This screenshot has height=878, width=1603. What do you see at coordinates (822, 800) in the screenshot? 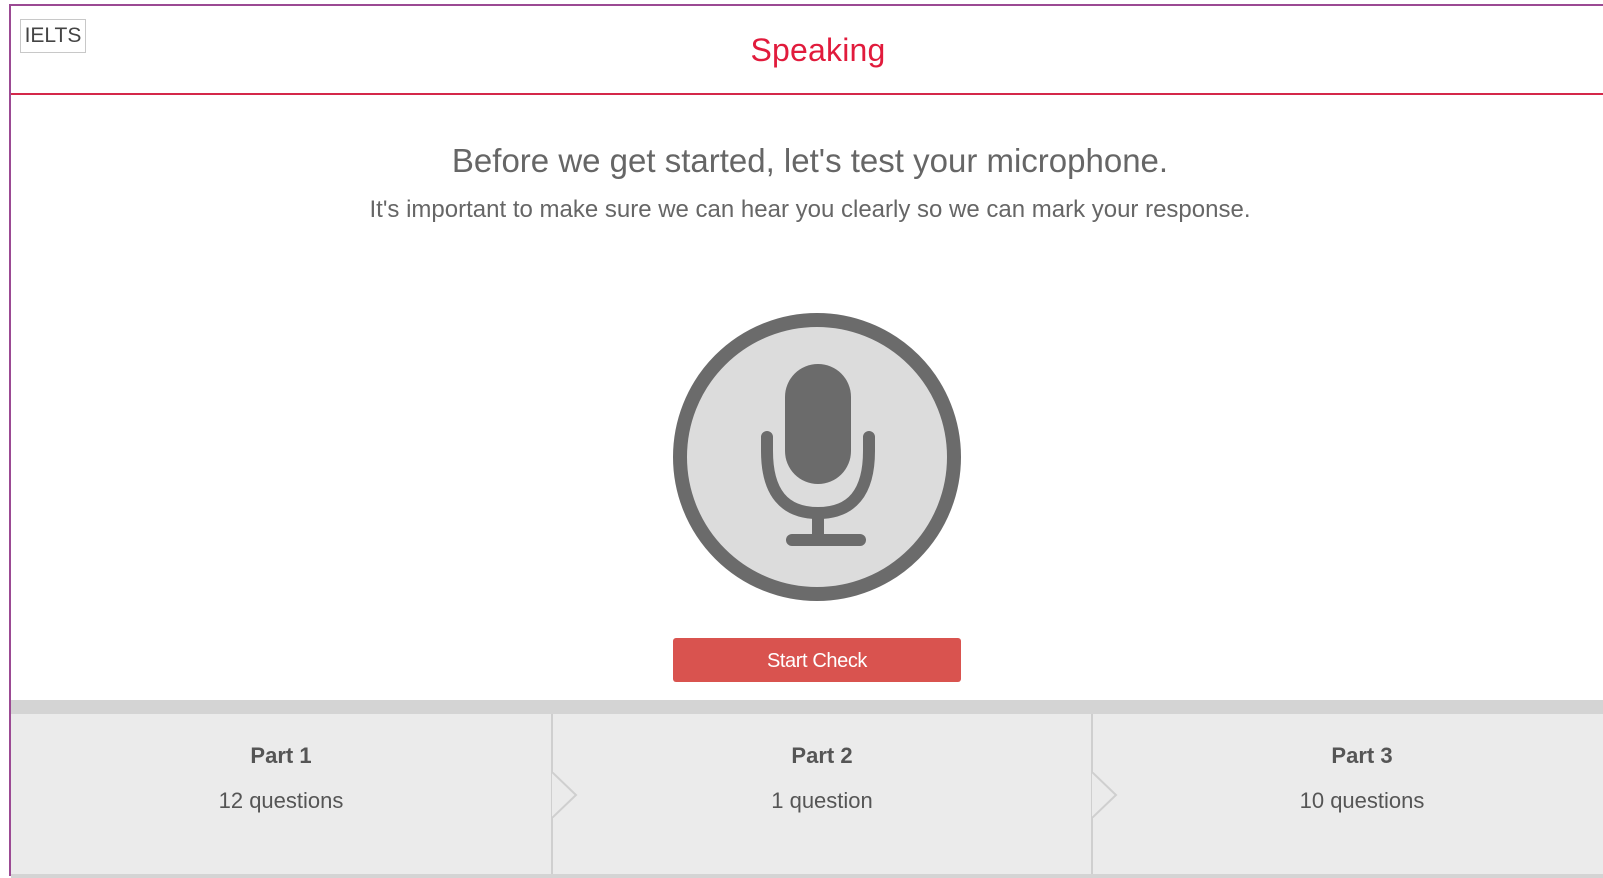
I see `part-2-count: 1 question` at bounding box center [822, 800].